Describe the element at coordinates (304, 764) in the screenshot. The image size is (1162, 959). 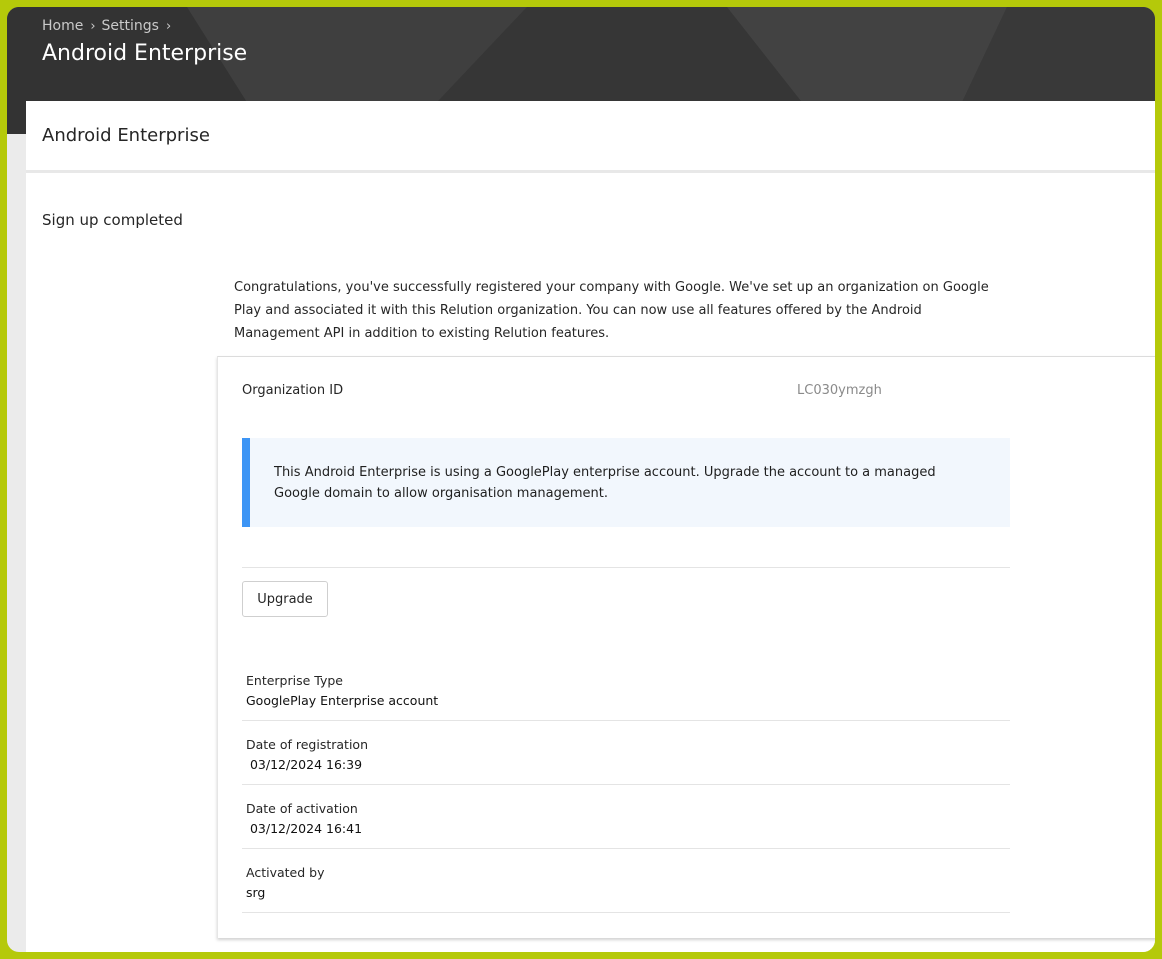
I see `detail-value: 03/12/2024 16:39` at that location.